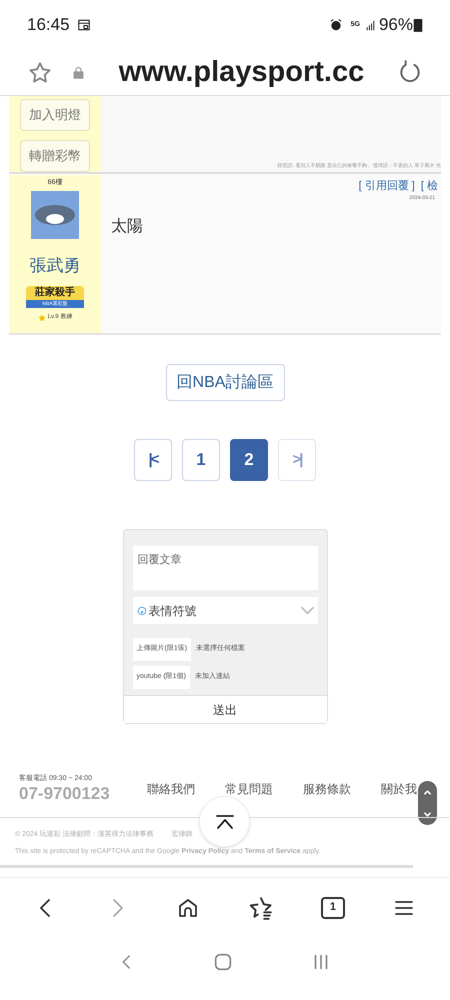  Describe the element at coordinates (225, 568) in the screenshot. I see `reply-text-field: 回覆文章` at that location.